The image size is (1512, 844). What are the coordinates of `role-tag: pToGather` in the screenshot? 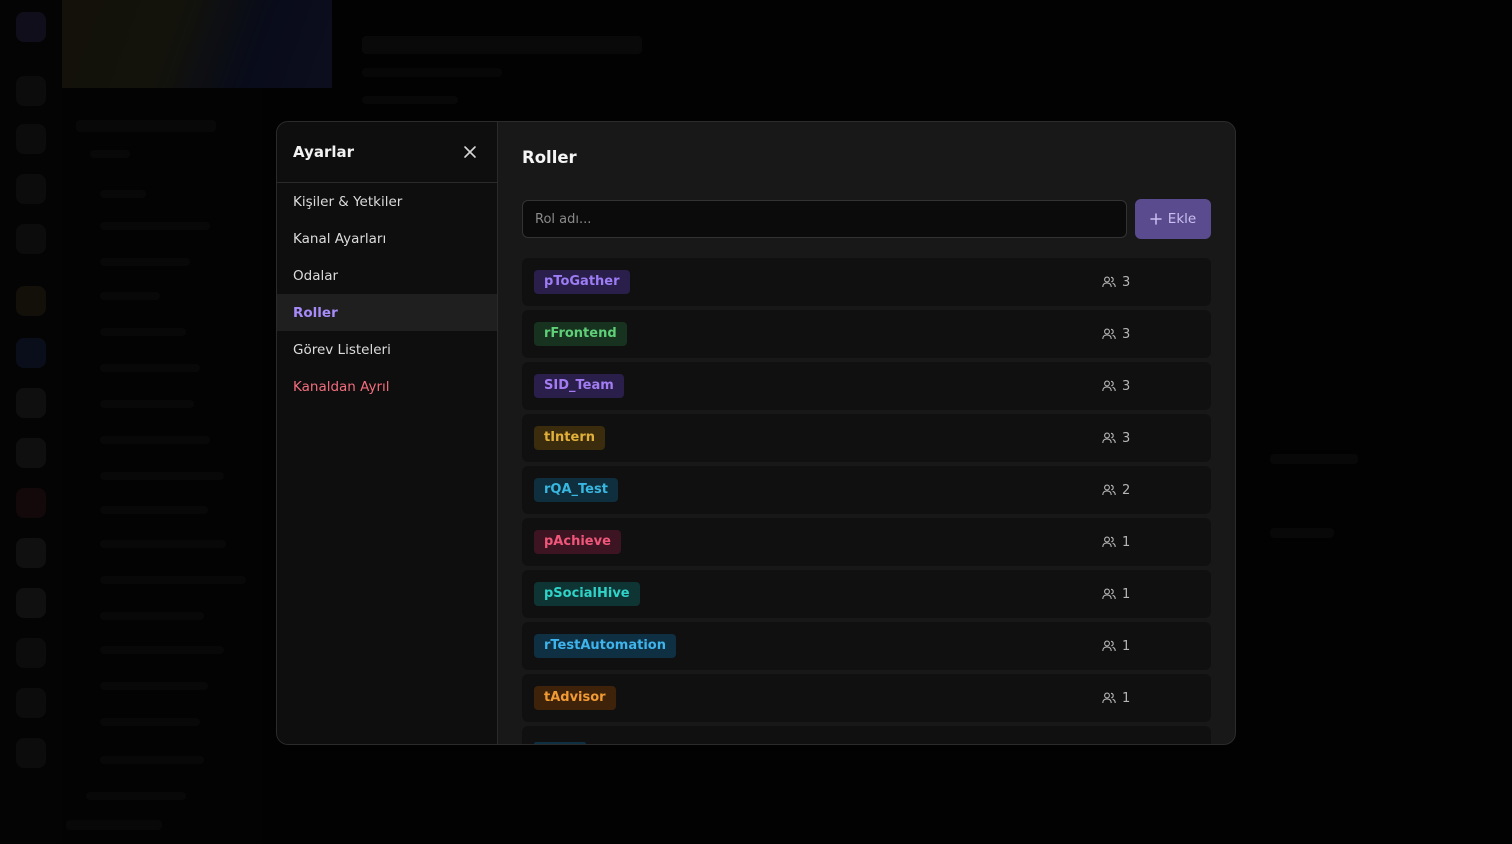 It's located at (582, 282).